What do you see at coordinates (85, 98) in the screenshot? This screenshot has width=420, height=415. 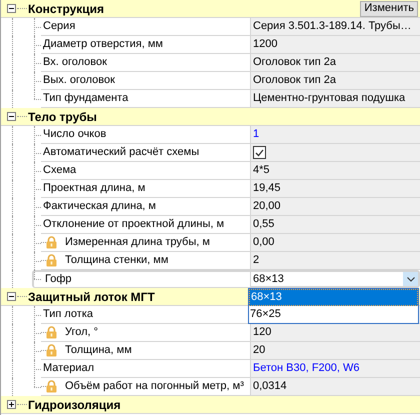 I see `property-label: Тип фундамента` at bounding box center [85, 98].